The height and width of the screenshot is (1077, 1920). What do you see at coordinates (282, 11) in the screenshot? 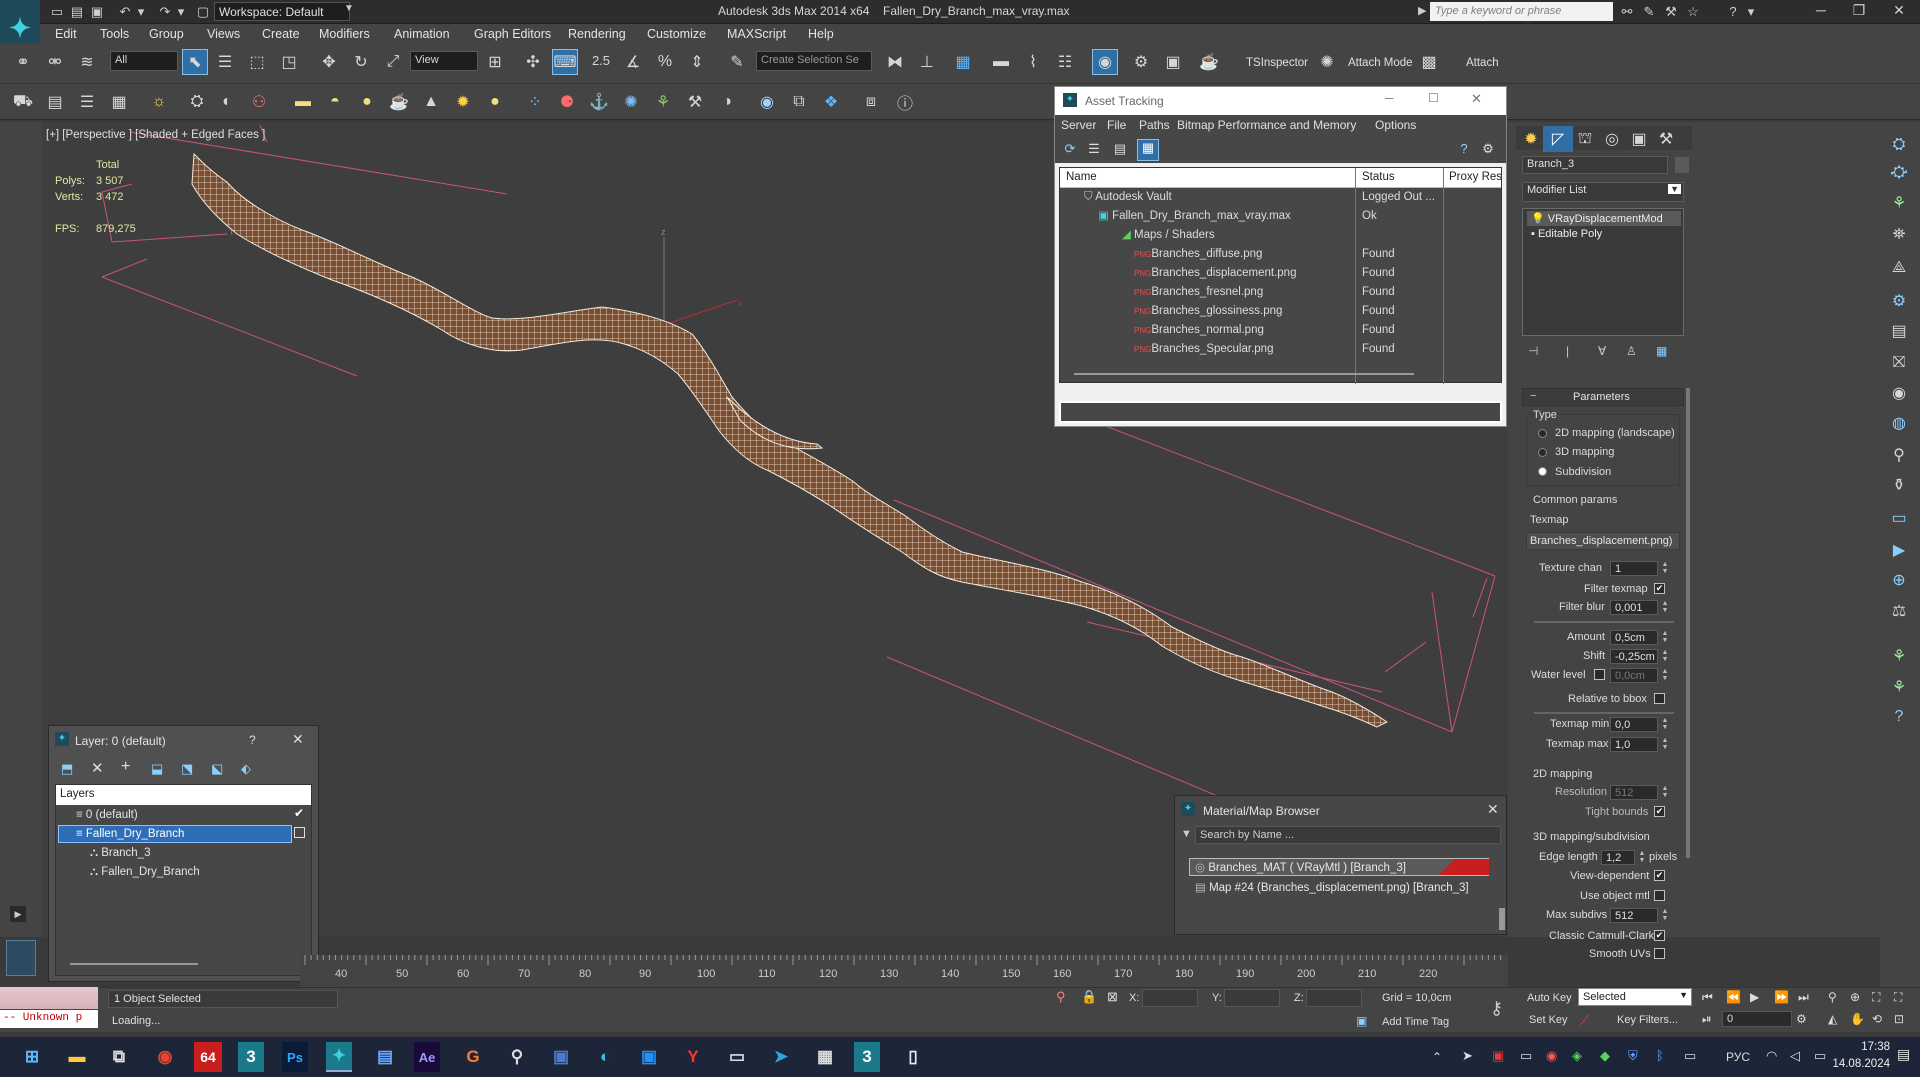
I see `workspace-dropdown: Workspace: Default` at bounding box center [282, 11].